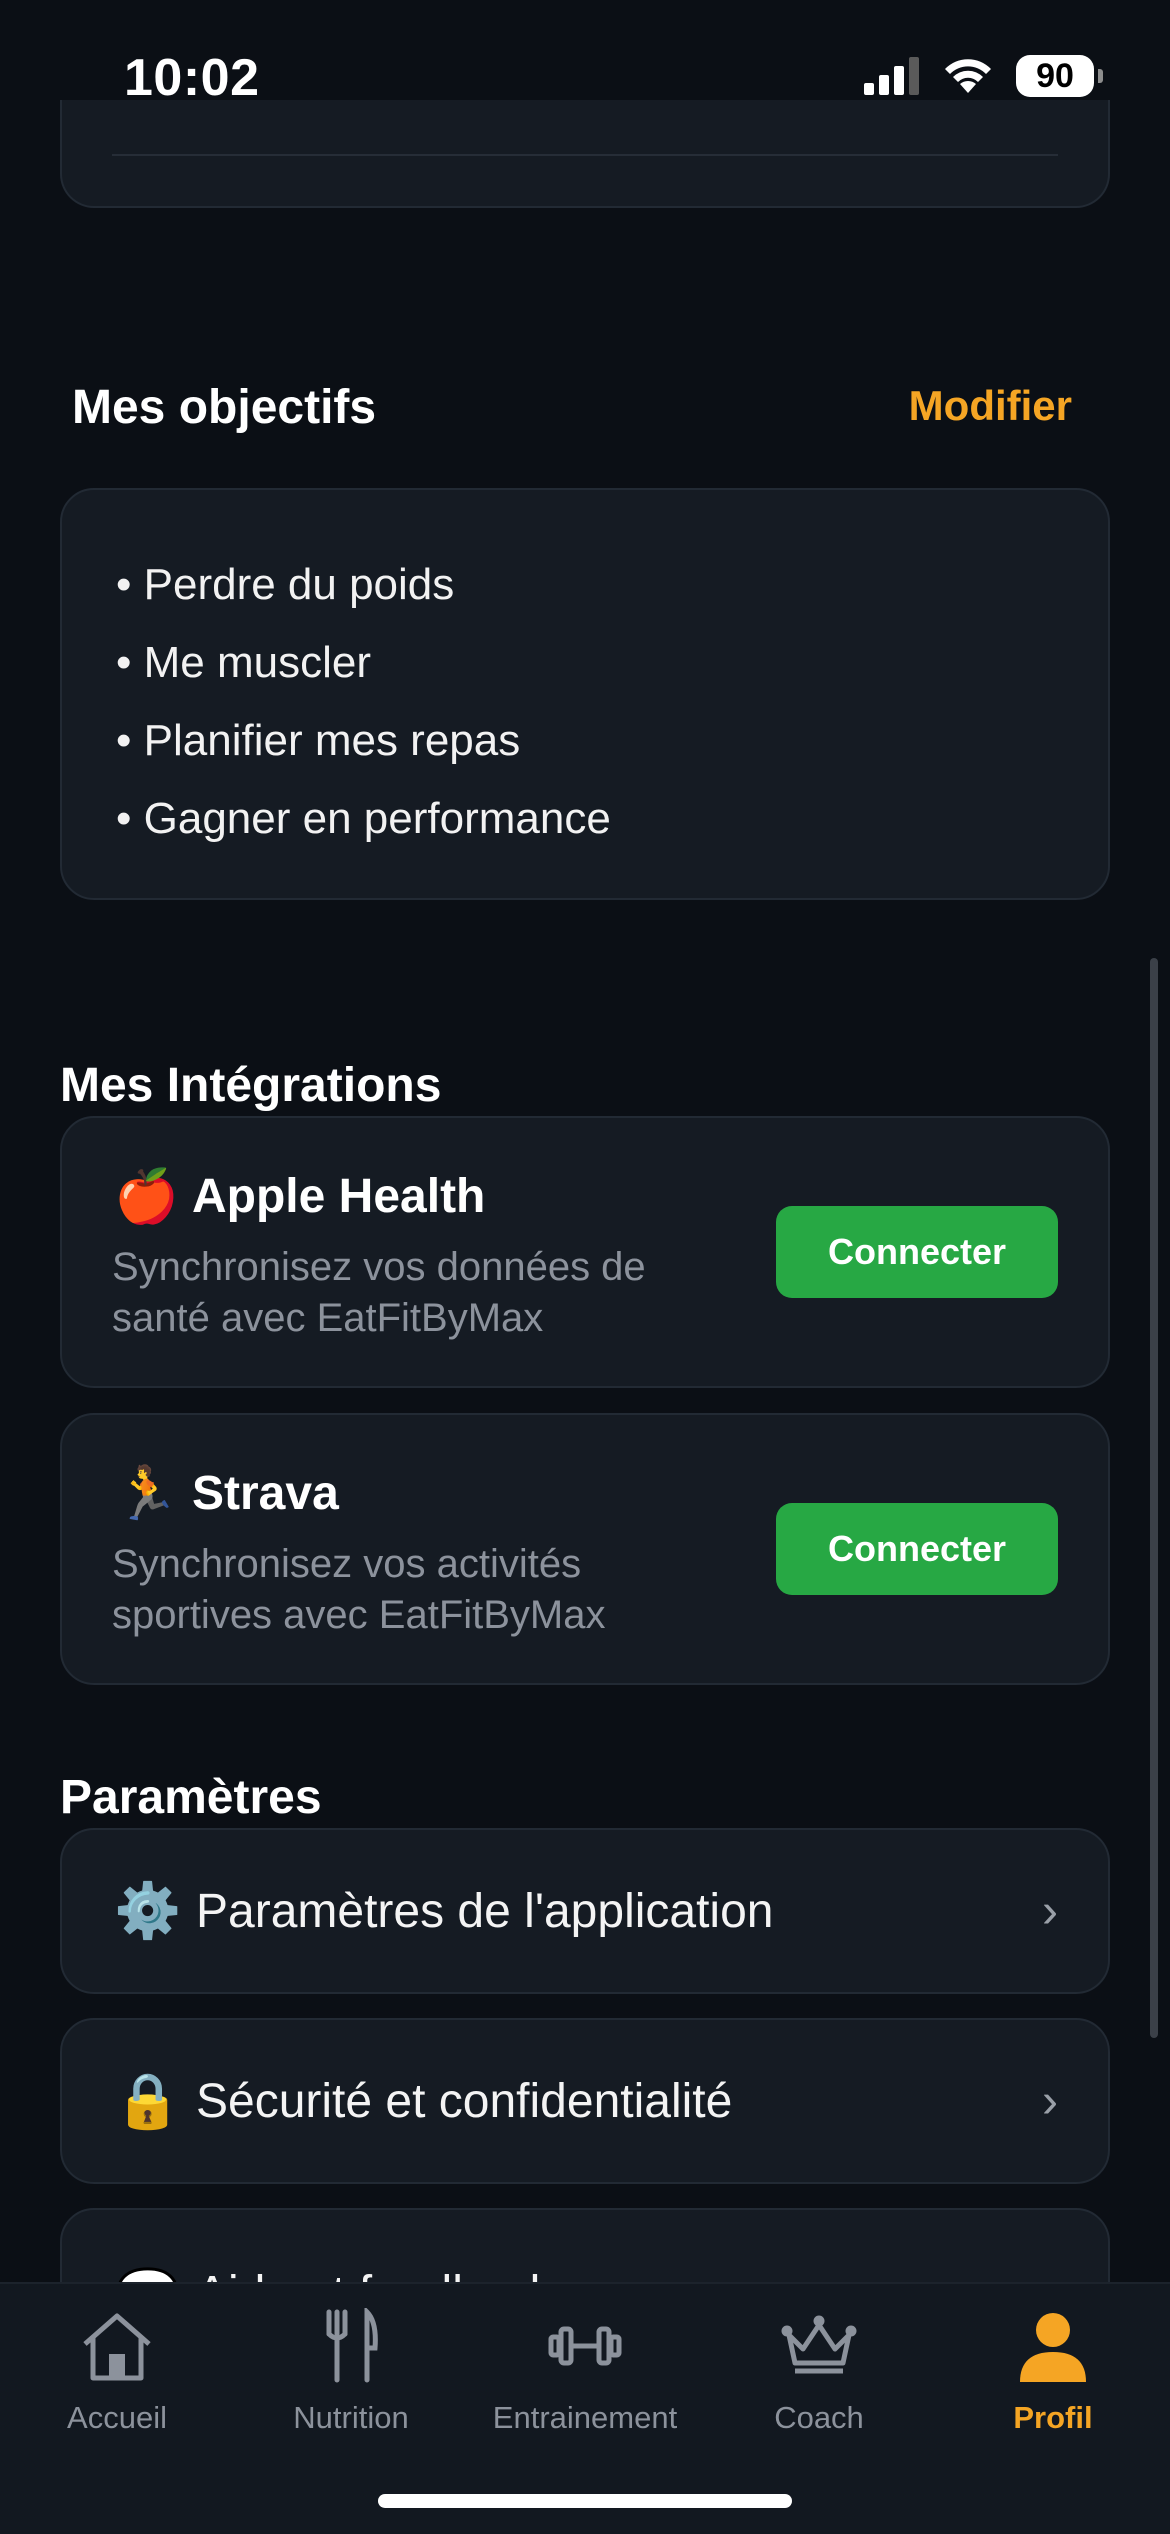 The image size is (1170, 2534). What do you see at coordinates (819, 2346) in the screenshot?
I see `crown-icon` at bounding box center [819, 2346].